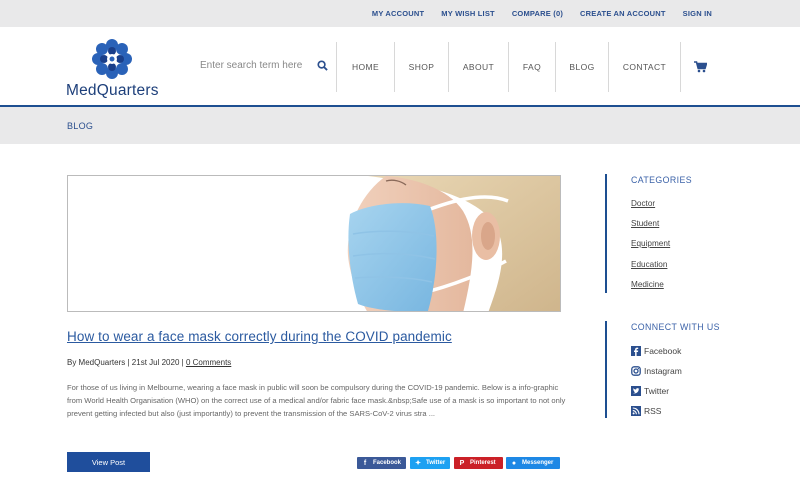 Image resolution: width=800 pixels, height=495 pixels. Describe the element at coordinates (468, 13) in the screenshot. I see `my-wish-list-link: MY WISH LIST` at that location.